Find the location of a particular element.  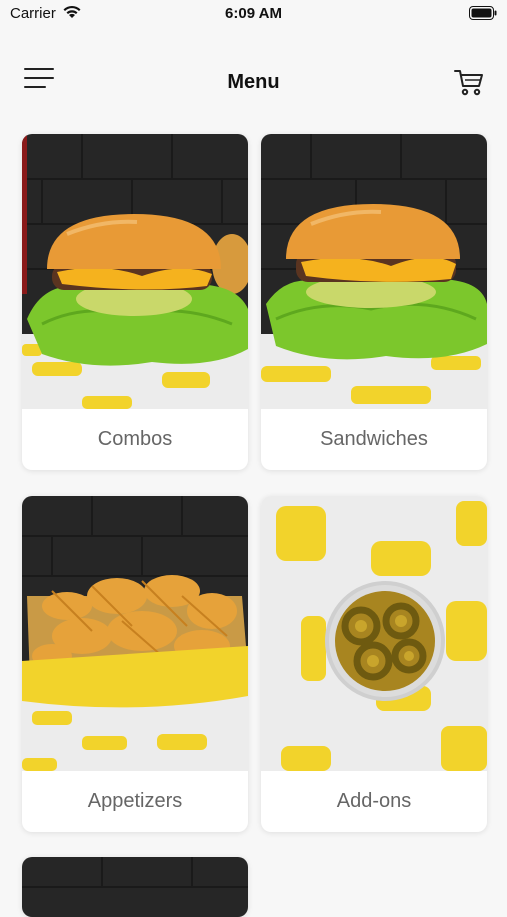

navigation-header: Menu is located at coordinates (253, 82).